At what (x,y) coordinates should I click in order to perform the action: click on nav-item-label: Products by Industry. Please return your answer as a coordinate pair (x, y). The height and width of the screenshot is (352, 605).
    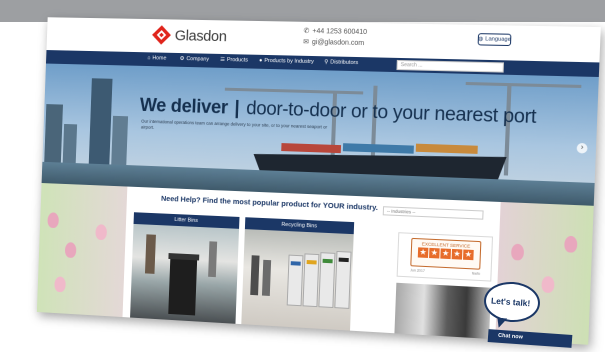
    Looking at the image, I should click on (289, 61).